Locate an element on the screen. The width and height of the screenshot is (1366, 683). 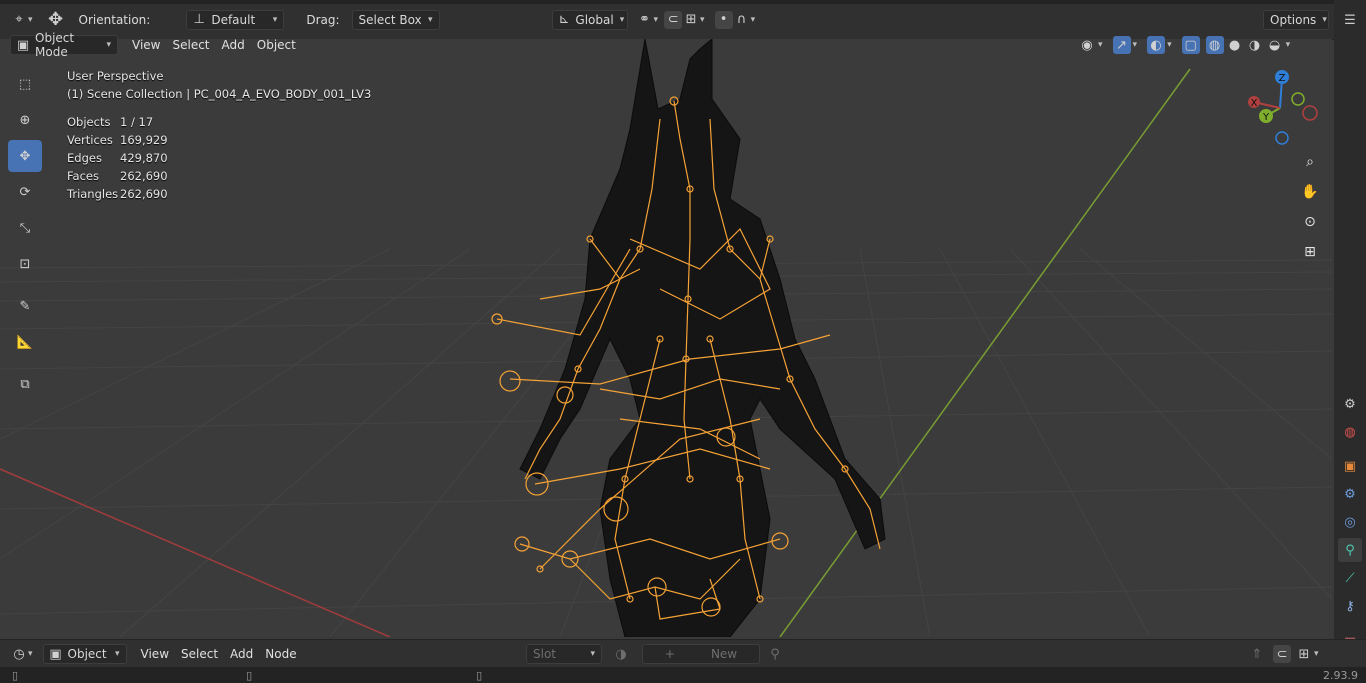
cursor-icon: ⊕ is located at coordinates (25, 120).